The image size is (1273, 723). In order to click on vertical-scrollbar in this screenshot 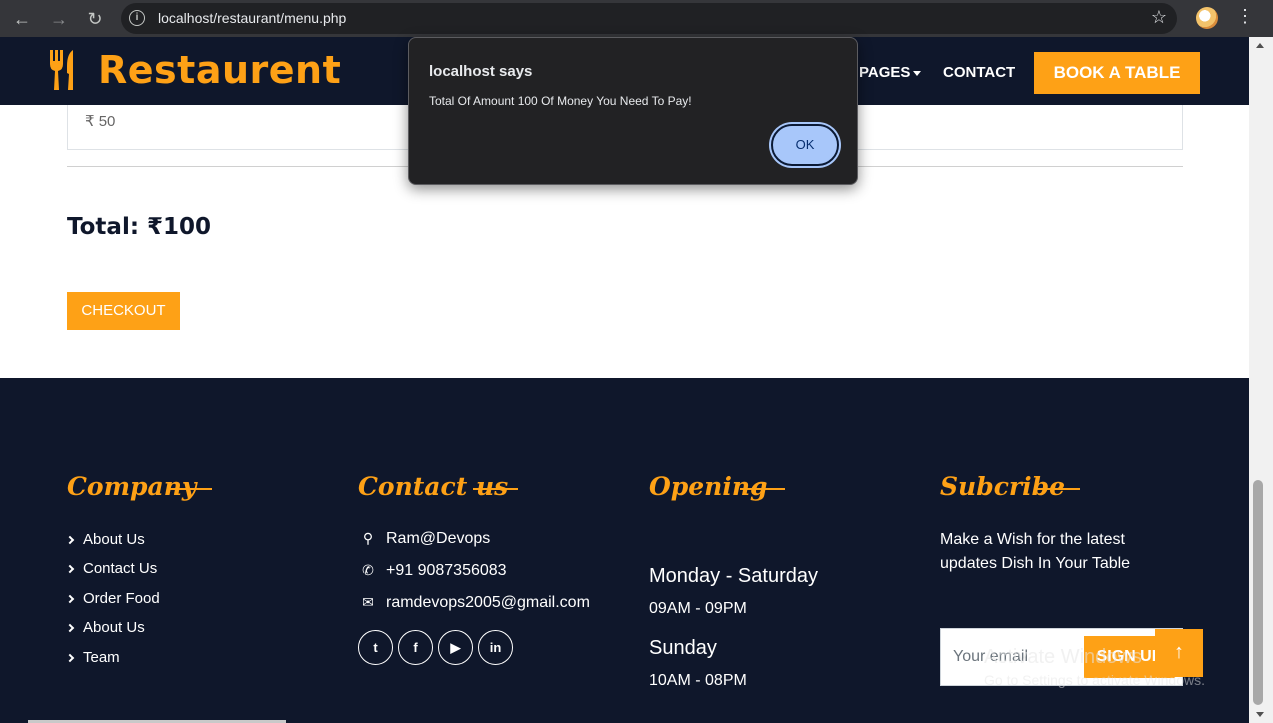, I will do `click(1261, 380)`.